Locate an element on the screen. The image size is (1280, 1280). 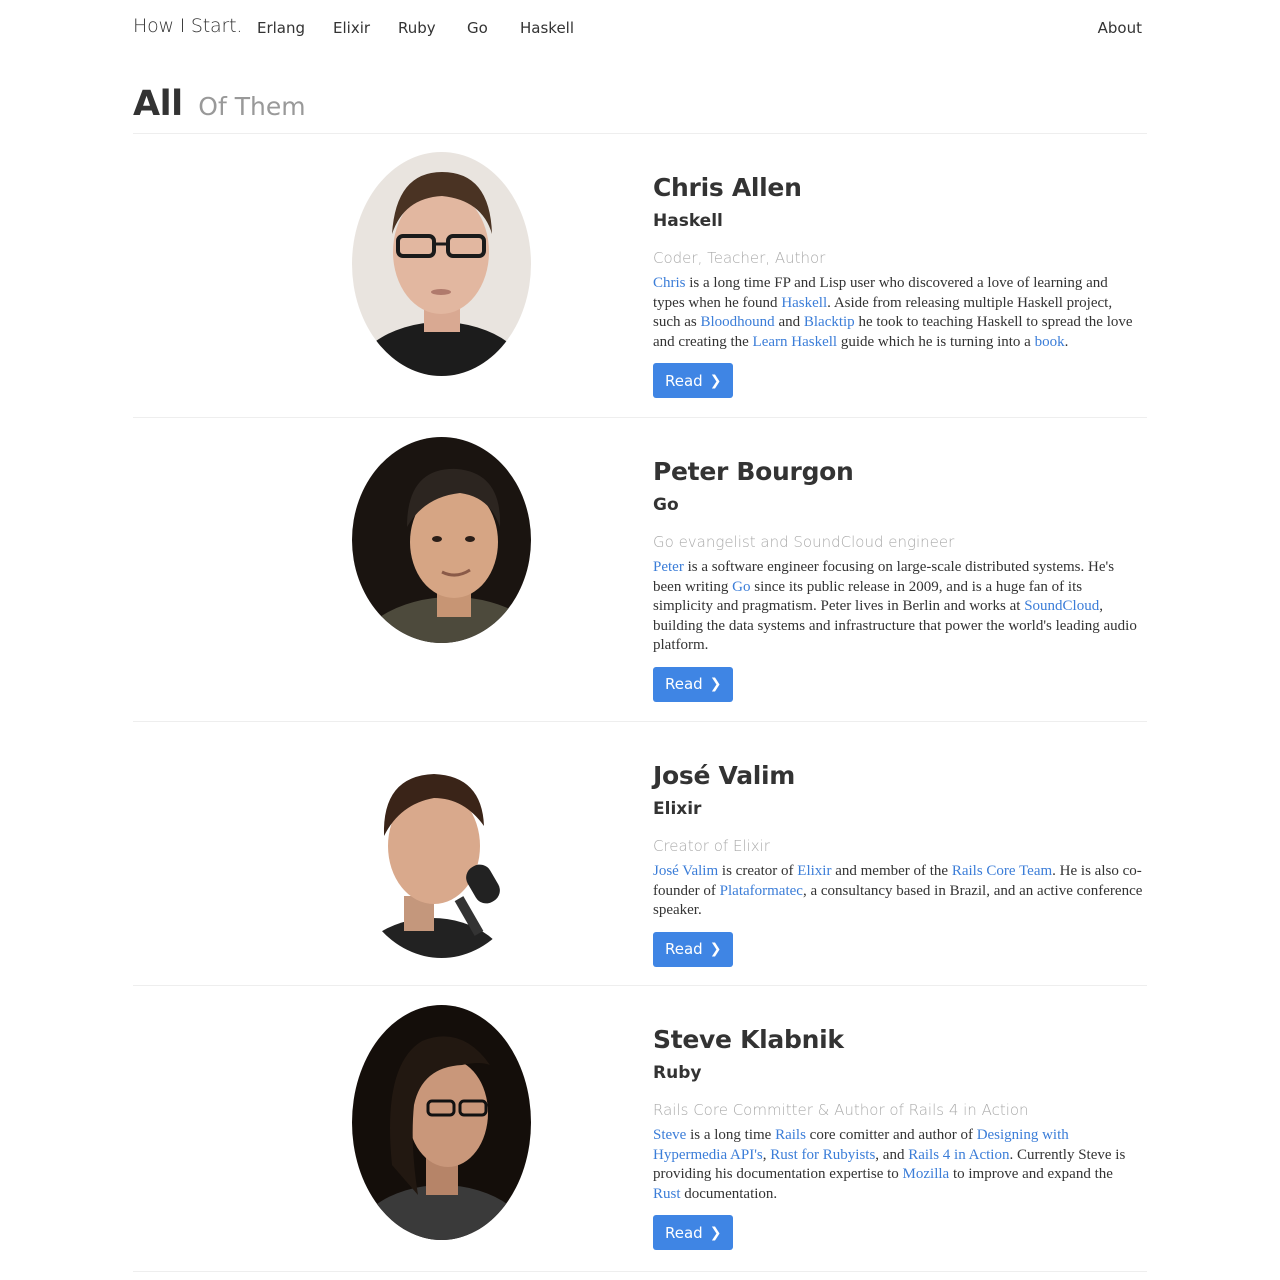
avatar-photo-peter-bourgon is located at coordinates (441, 540).